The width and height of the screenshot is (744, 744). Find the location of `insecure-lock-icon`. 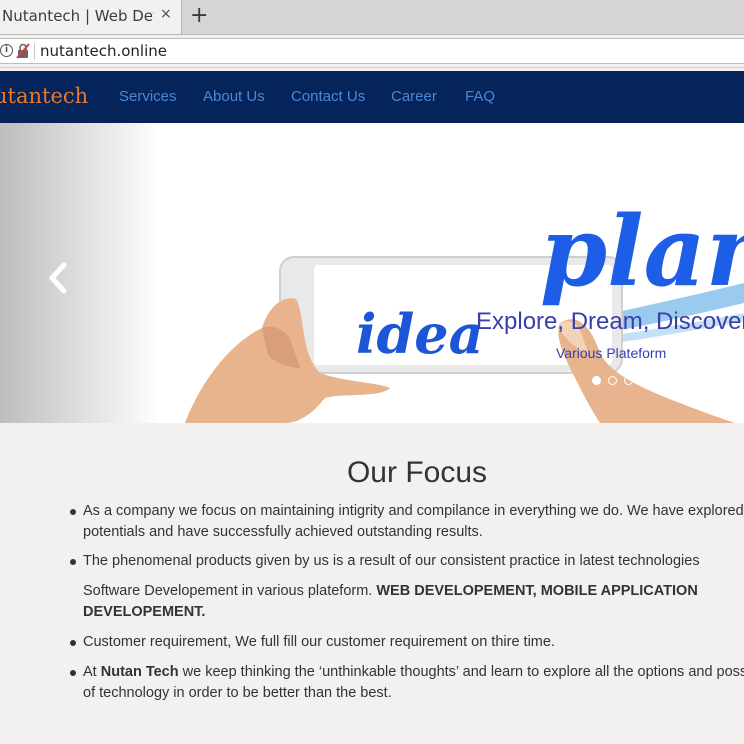

insecure-lock-icon is located at coordinates (23, 51).